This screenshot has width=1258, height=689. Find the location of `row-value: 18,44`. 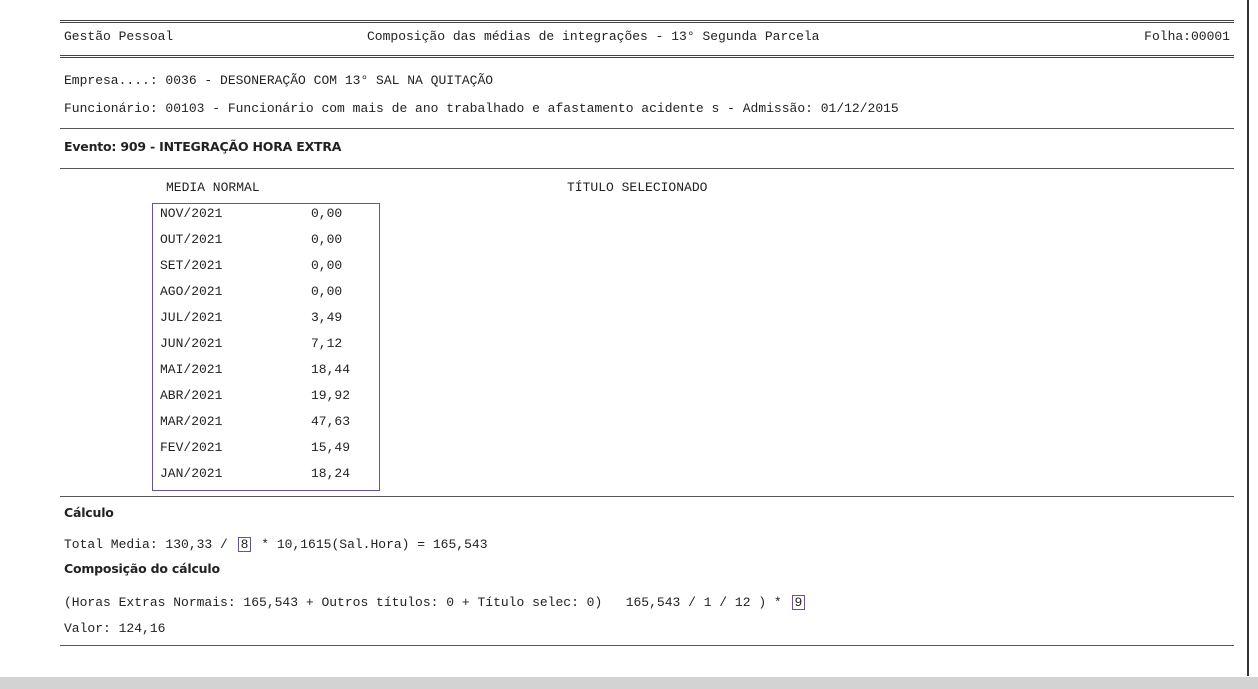

row-value: 18,44 is located at coordinates (331, 369).